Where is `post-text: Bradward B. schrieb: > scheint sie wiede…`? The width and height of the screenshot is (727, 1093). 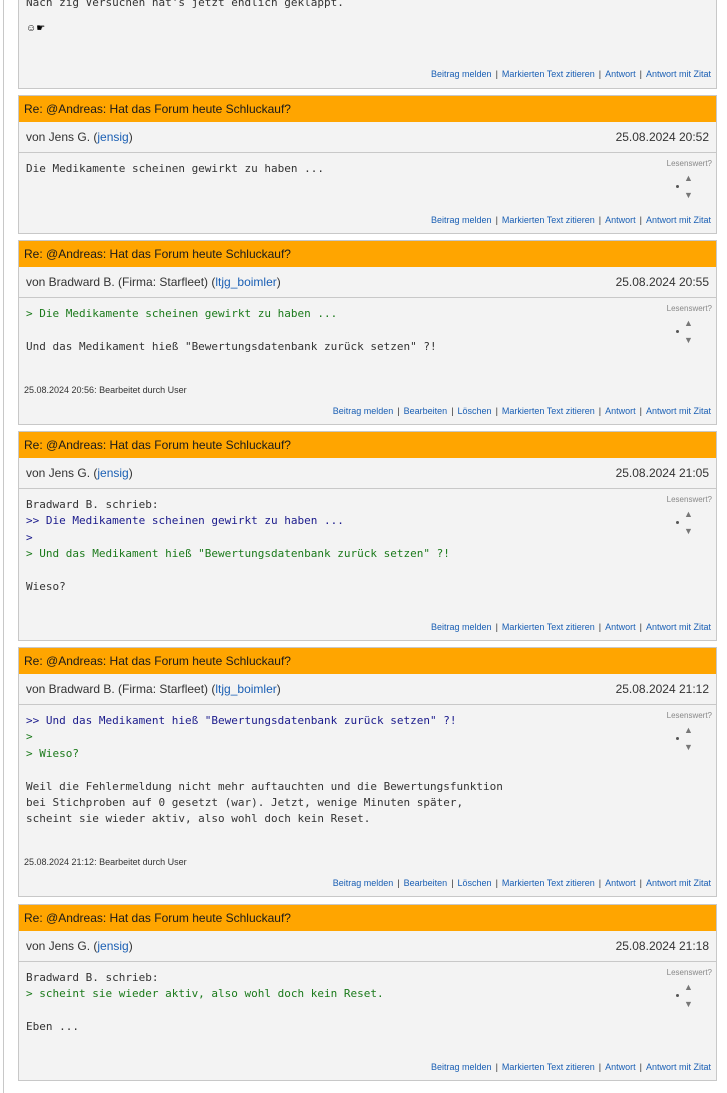 post-text: Bradward B. schrieb: > scheint sie wiede… is located at coordinates (205, 1002).